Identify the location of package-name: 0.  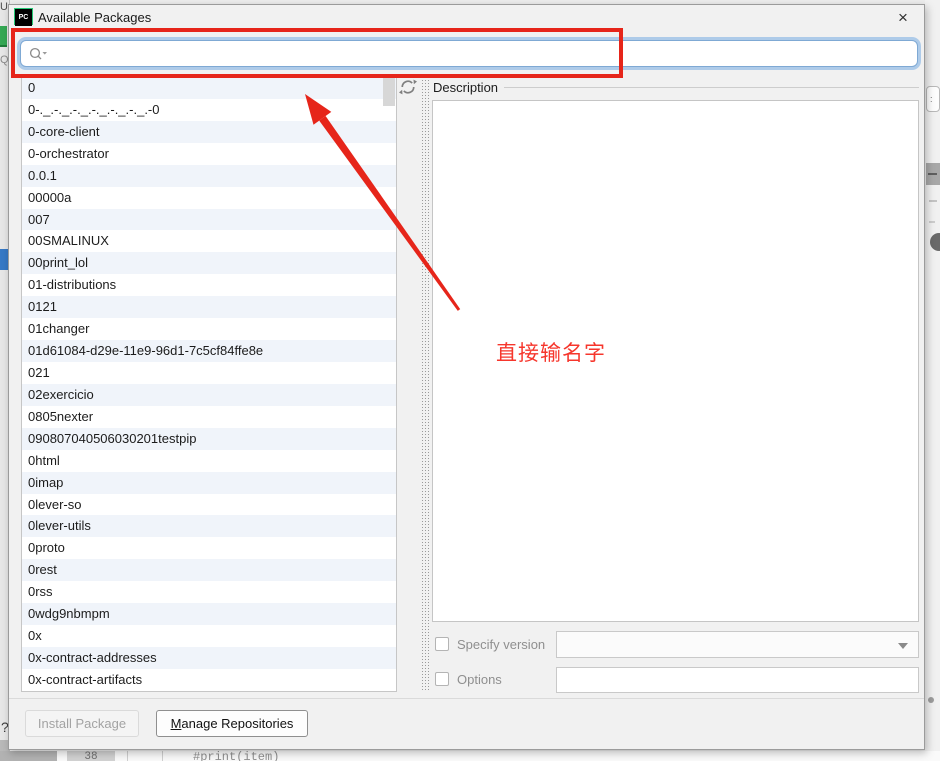
(32, 87).